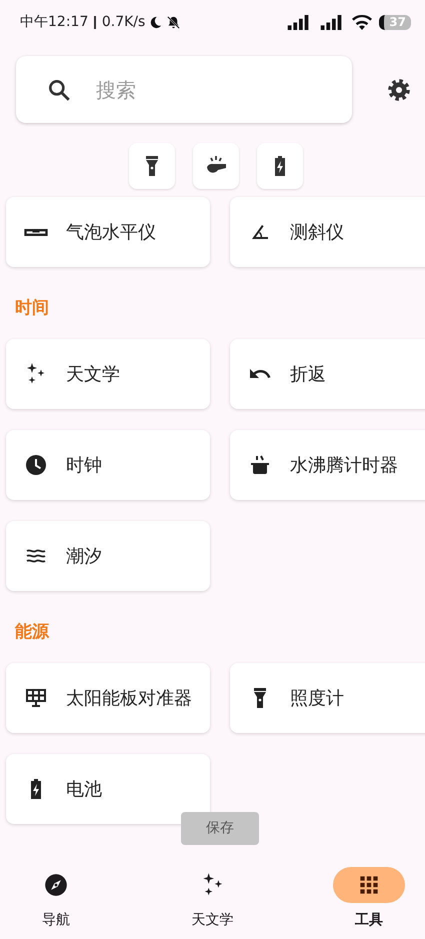  Describe the element at coordinates (344, 466) in the screenshot. I see `tool-label: 水沸腾计时器` at that location.